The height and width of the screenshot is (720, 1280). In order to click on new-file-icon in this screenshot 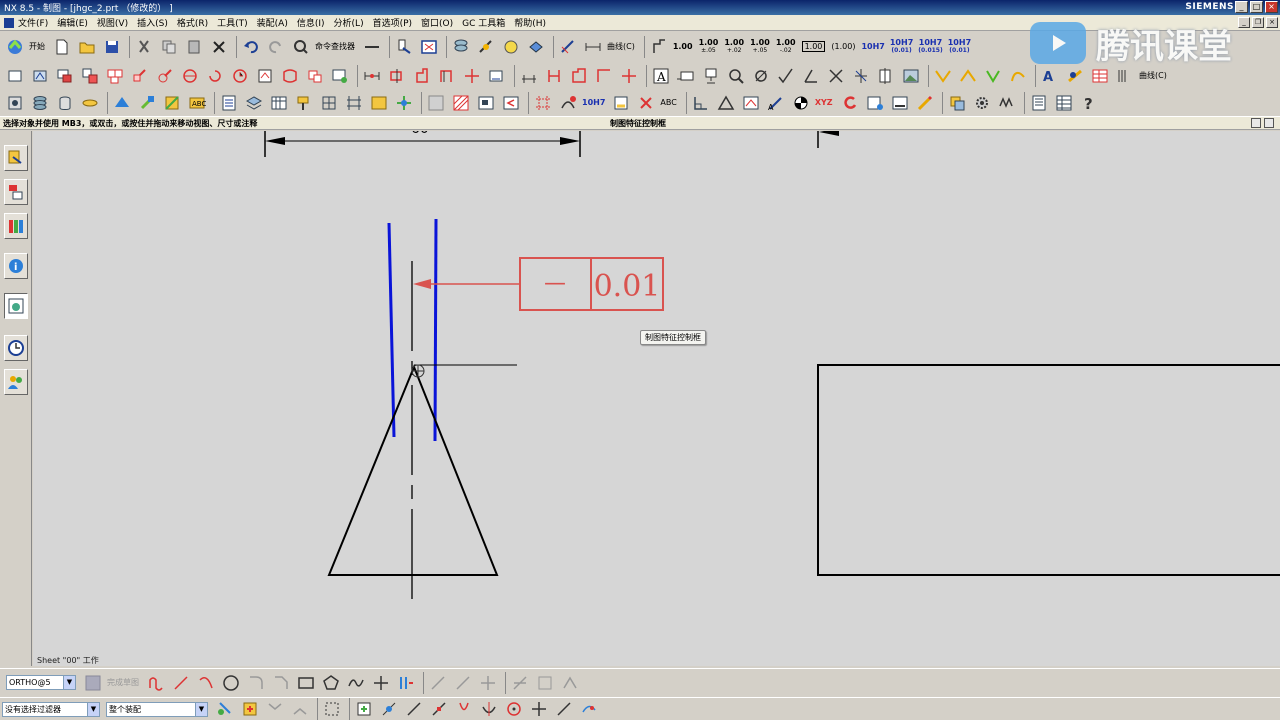, I will do `click(62, 47)`.